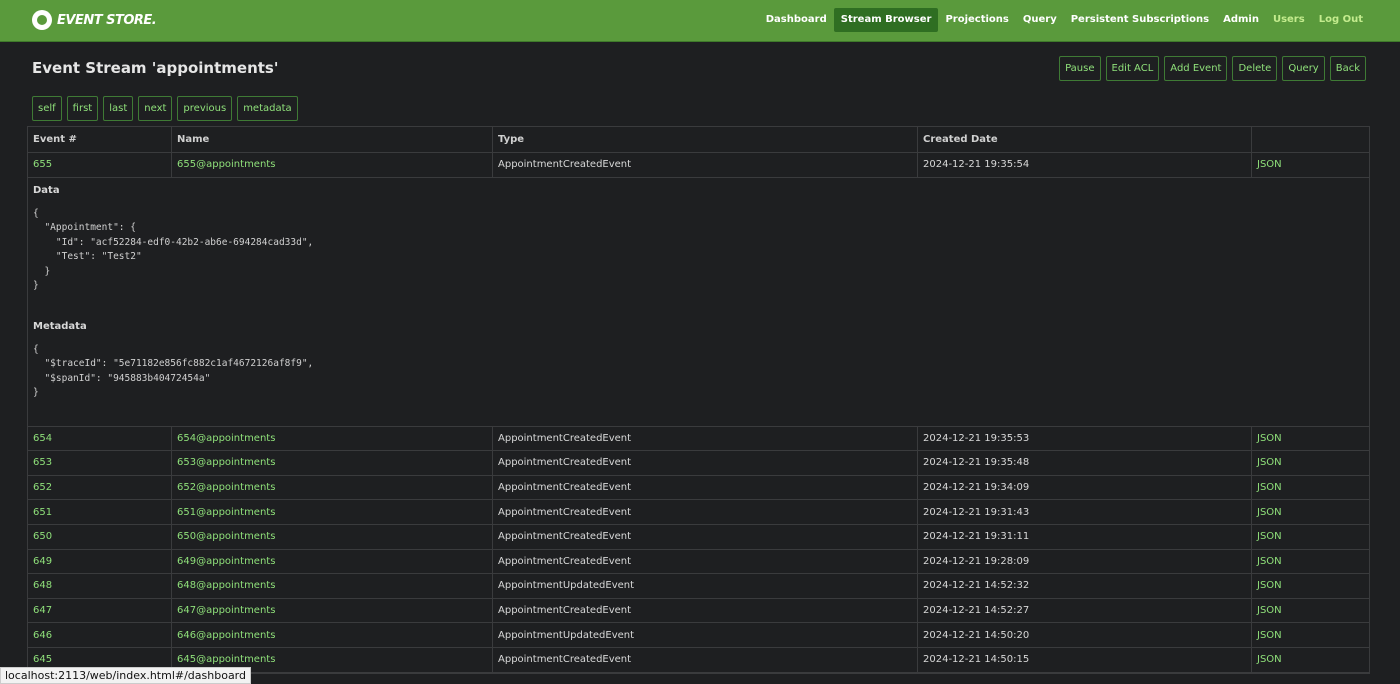 The image size is (1400, 684). What do you see at coordinates (1085, 610) in the screenshot?
I see `event-created-date: 2024-12-21 14:52:27` at bounding box center [1085, 610].